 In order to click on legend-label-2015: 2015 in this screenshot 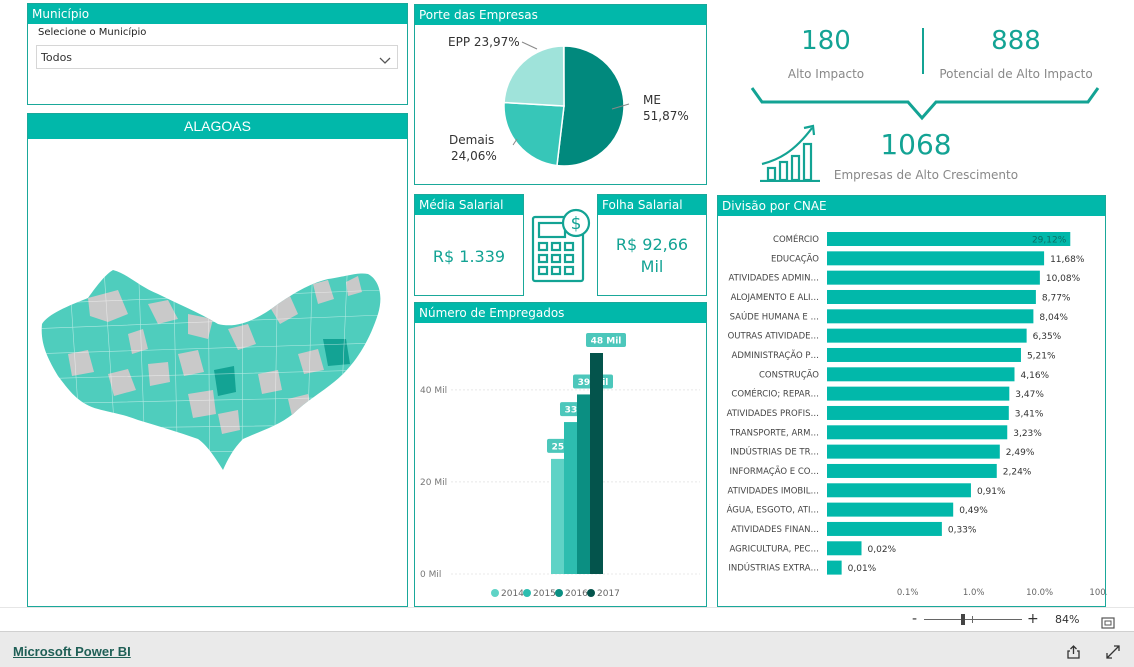, I will do `click(544, 594)`.